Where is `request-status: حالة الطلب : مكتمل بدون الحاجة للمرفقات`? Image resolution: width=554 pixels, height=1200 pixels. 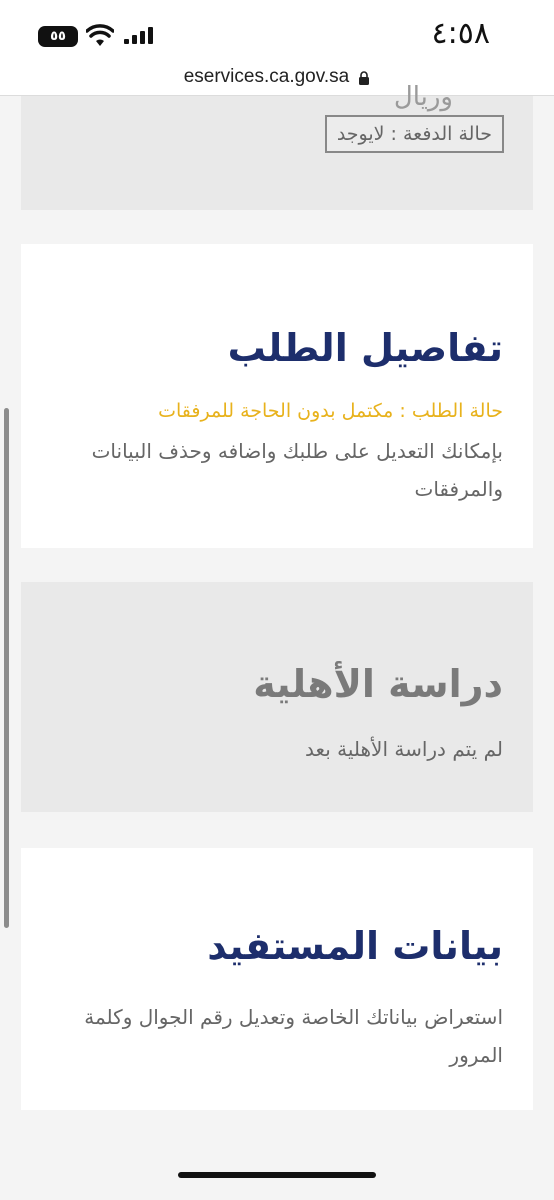
request-status: حالة الطلب : مكتمل بدون الحاجة للمرفقات is located at coordinates (330, 411).